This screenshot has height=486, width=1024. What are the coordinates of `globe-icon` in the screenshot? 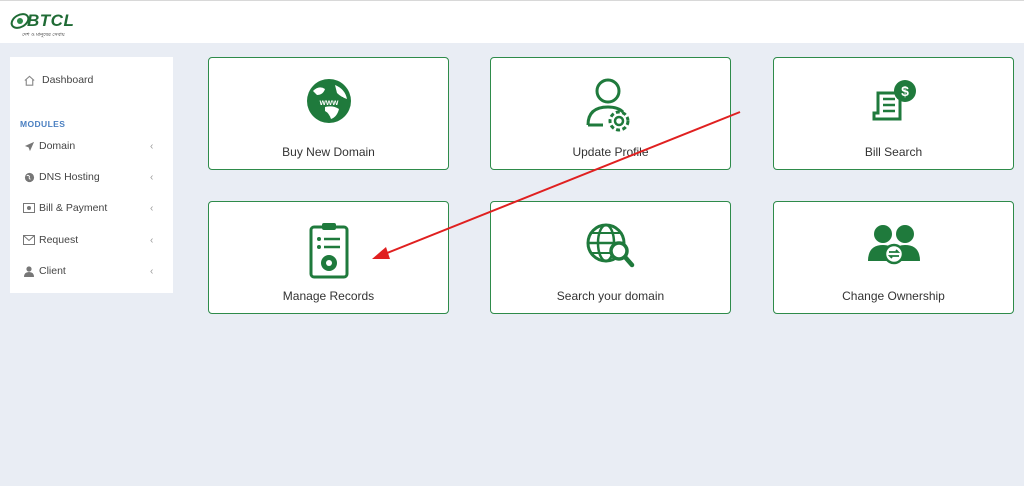 It's located at (29, 177).